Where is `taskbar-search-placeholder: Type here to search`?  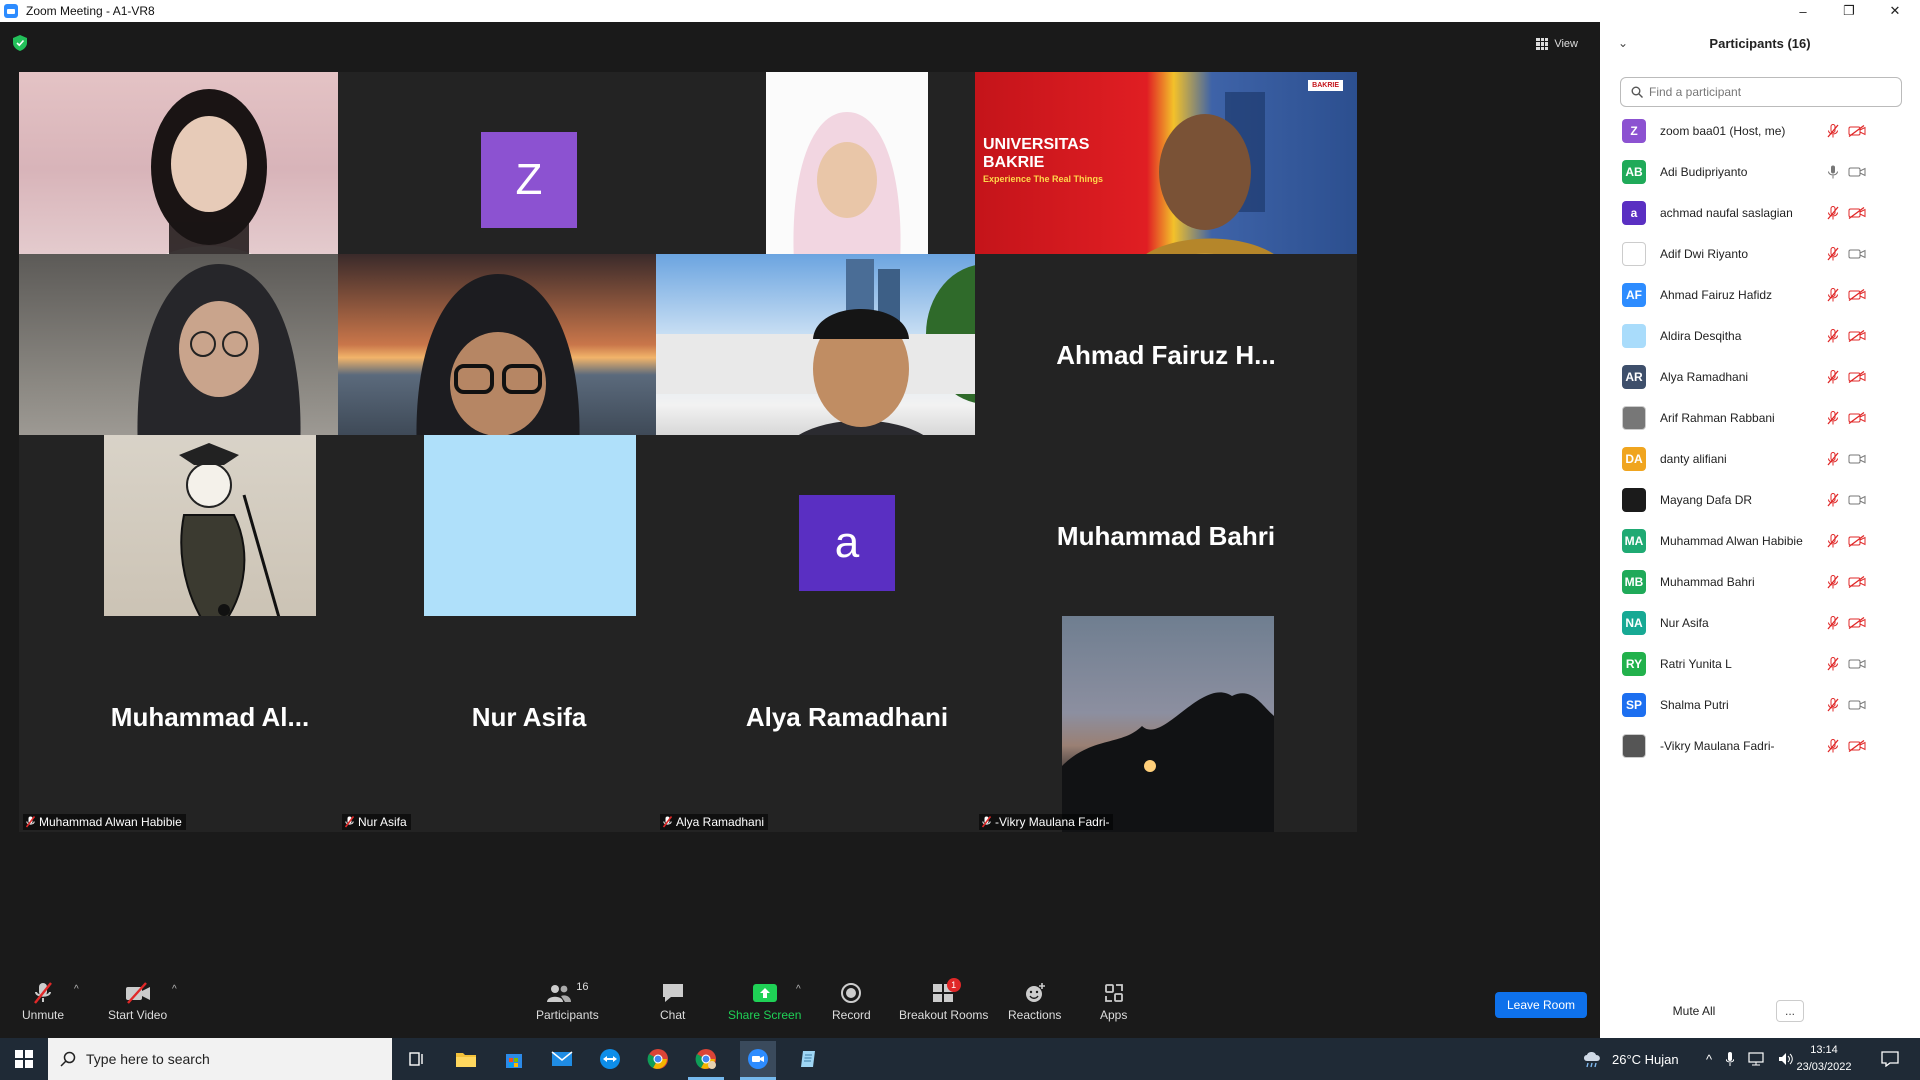
taskbar-search-placeholder: Type here to search is located at coordinates (148, 1059).